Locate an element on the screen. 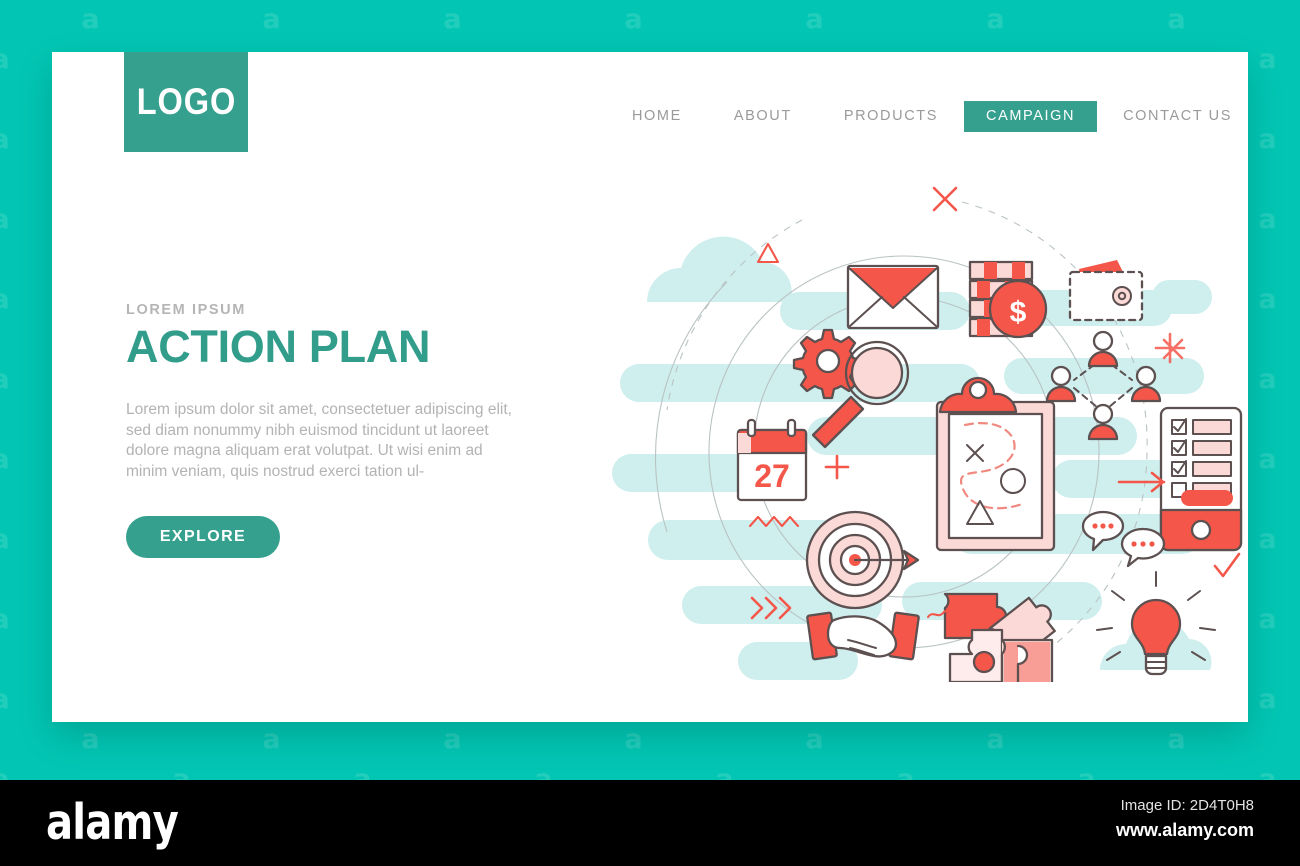 Image resolution: width=1300 pixels, height=866 pixels. explore-button: EXPLORE is located at coordinates (203, 537).